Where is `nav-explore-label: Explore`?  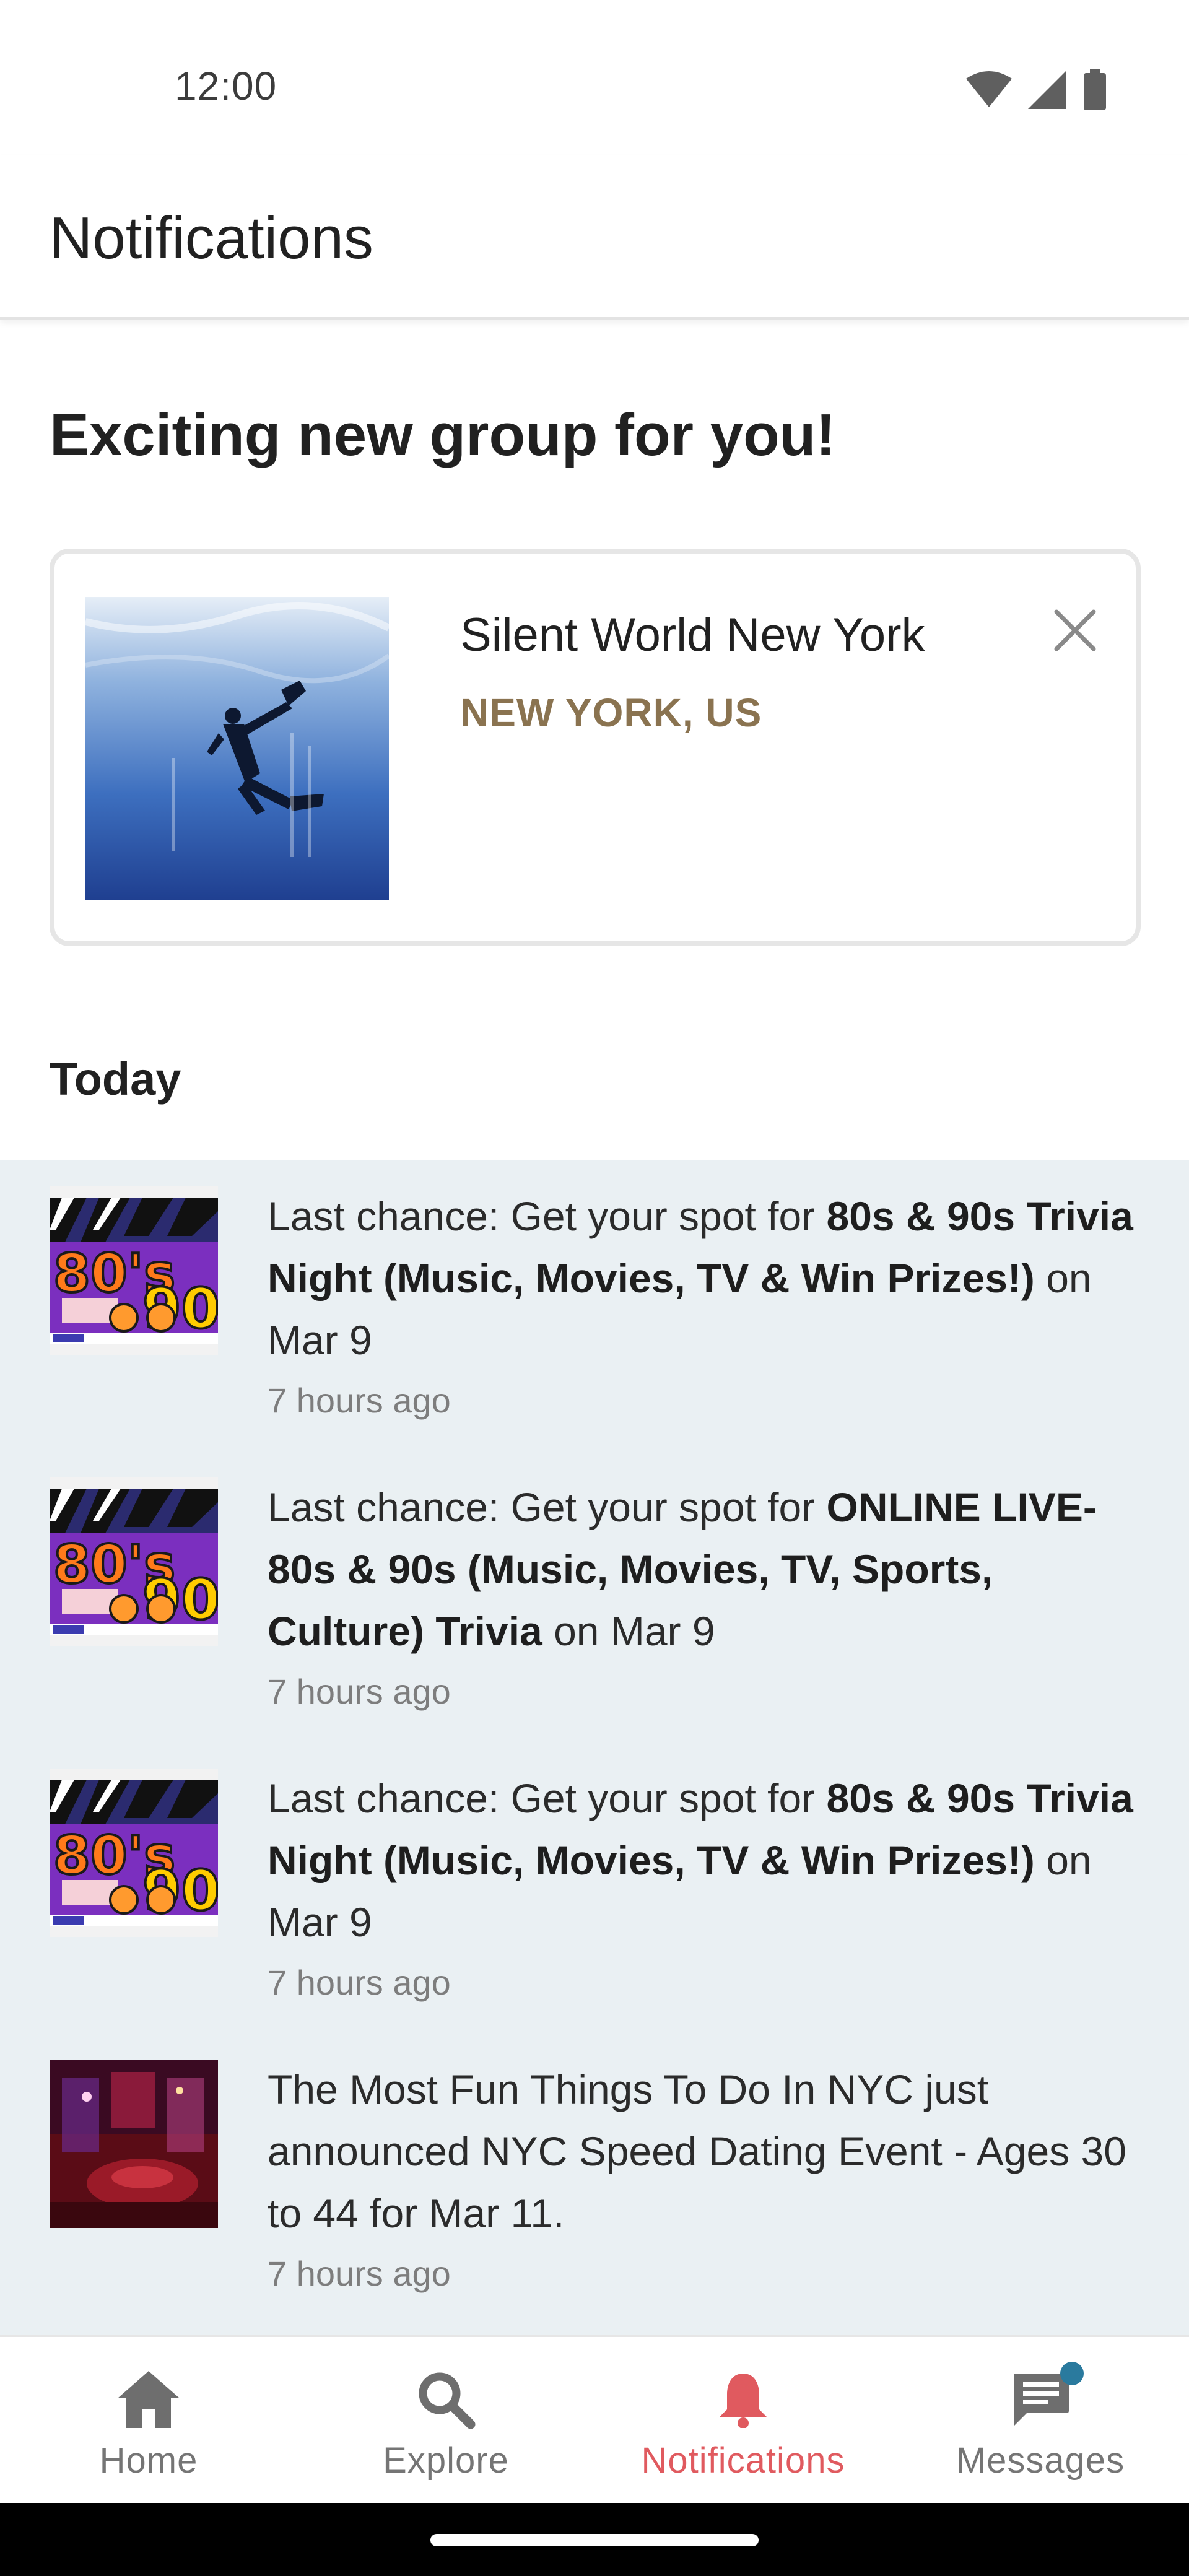
nav-explore-label: Explore is located at coordinates (446, 2460).